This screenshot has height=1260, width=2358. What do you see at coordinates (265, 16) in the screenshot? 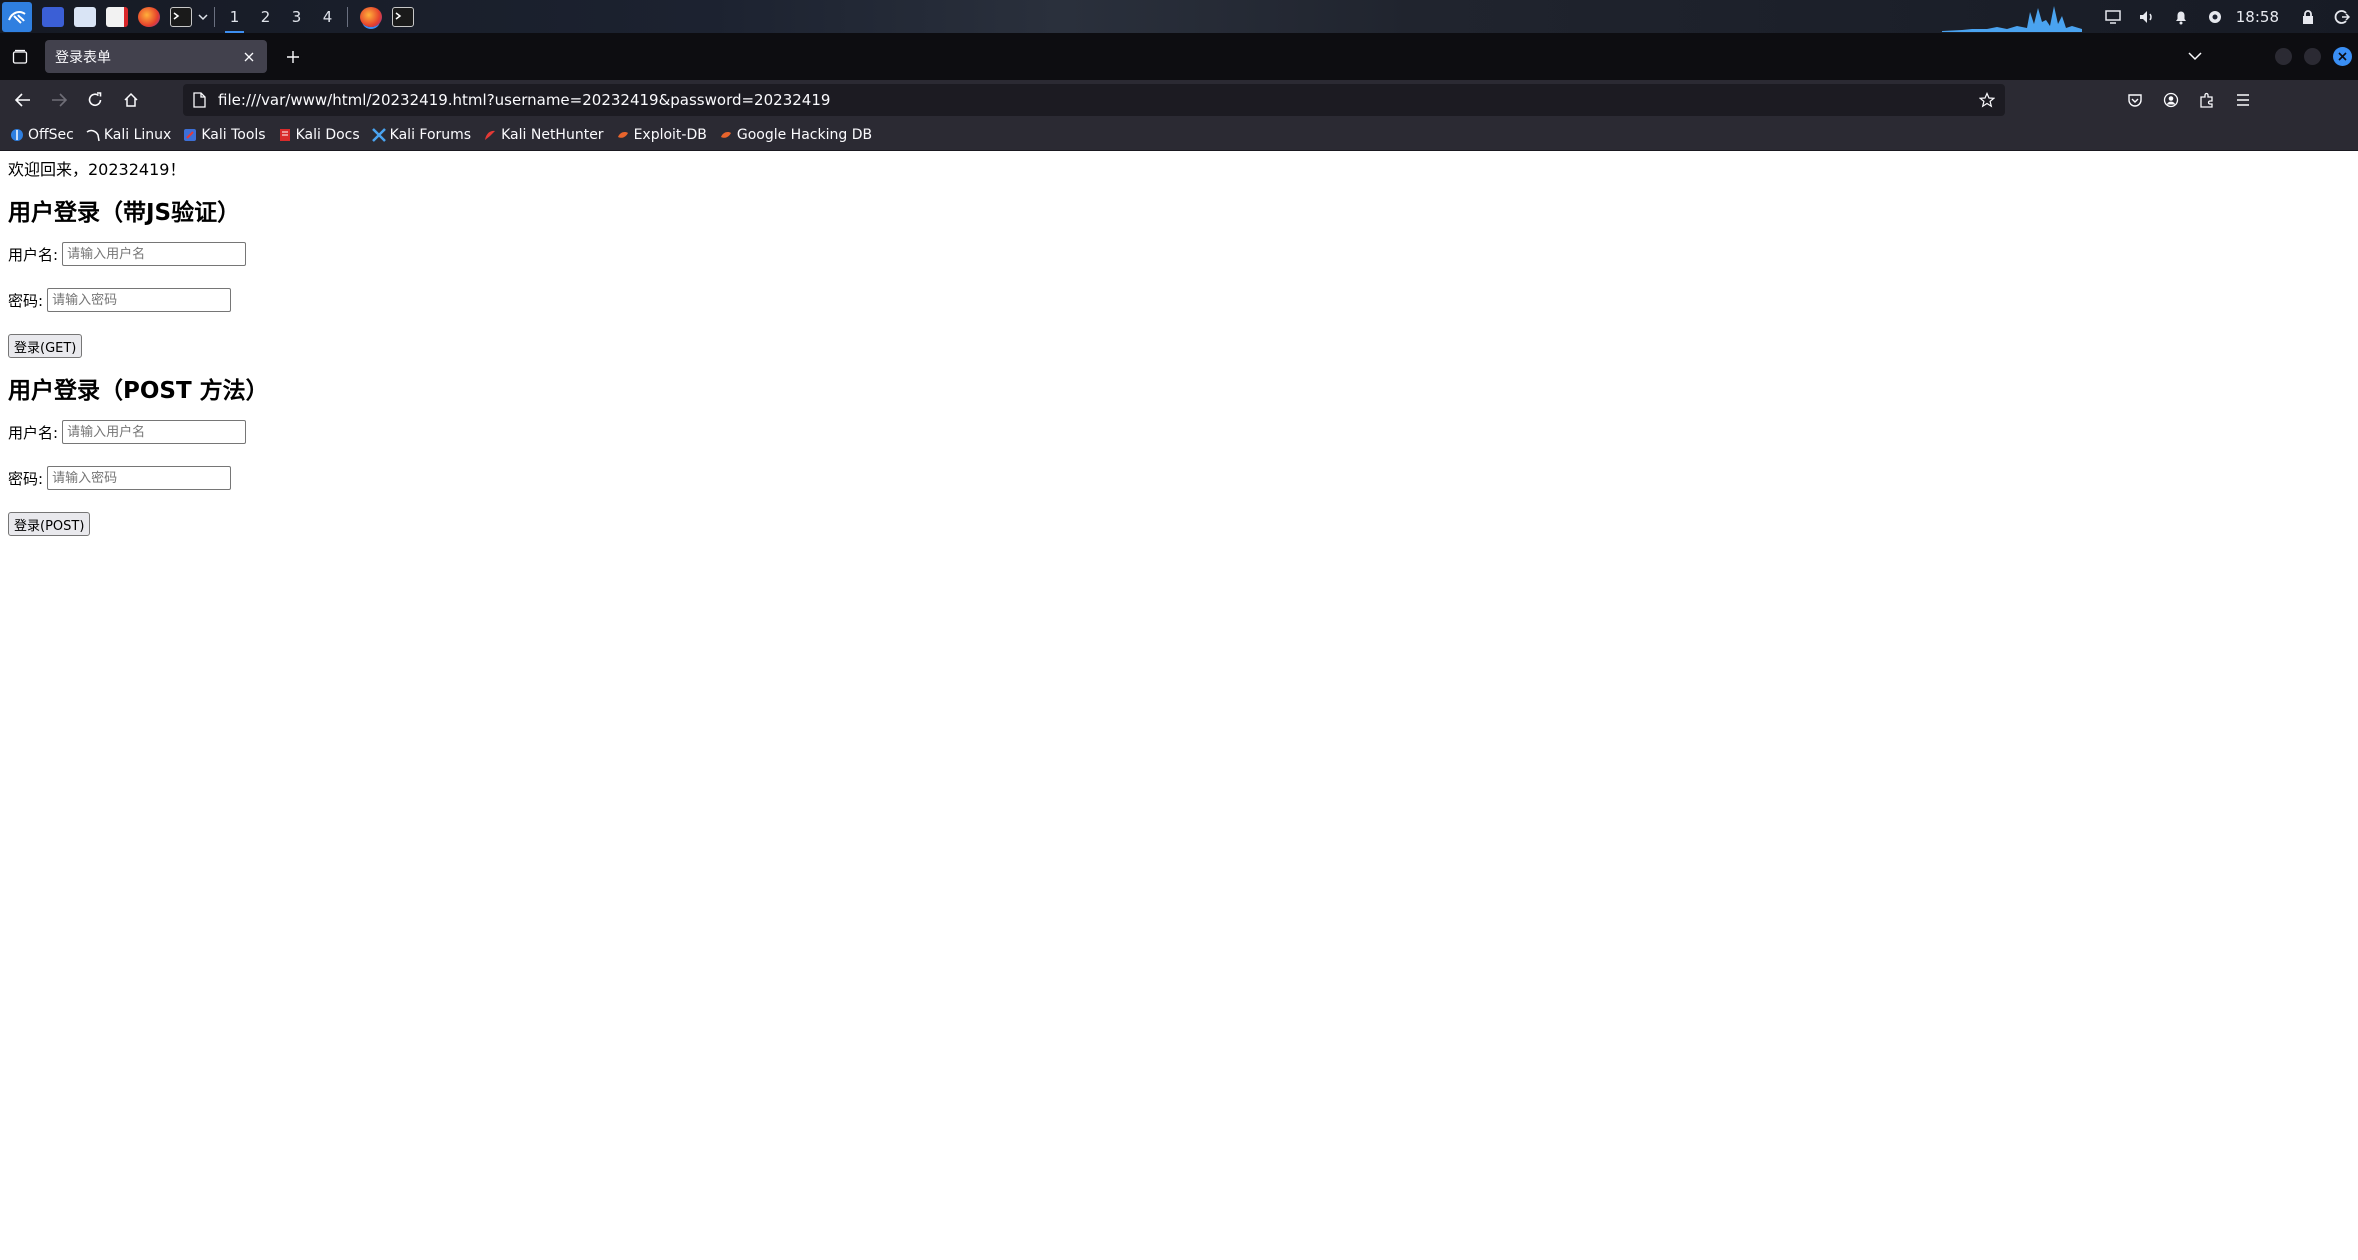
I see `workspace-2: 2` at bounding box center [265, 16].